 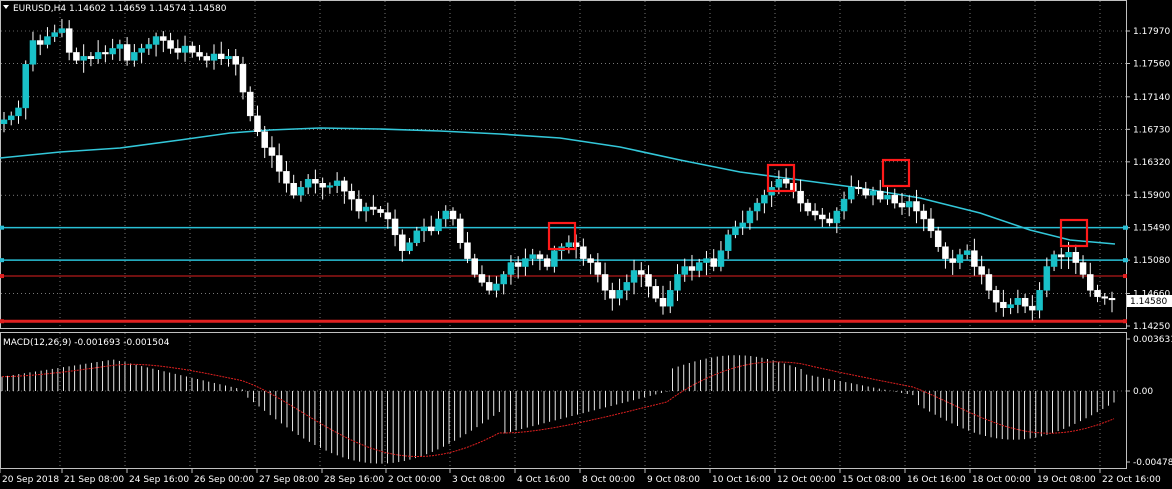 What do you see at coordinates (1151, 32) in the screenshot?
I see `price-tick-label: 1.17970` at bounding box center [1151, 32].